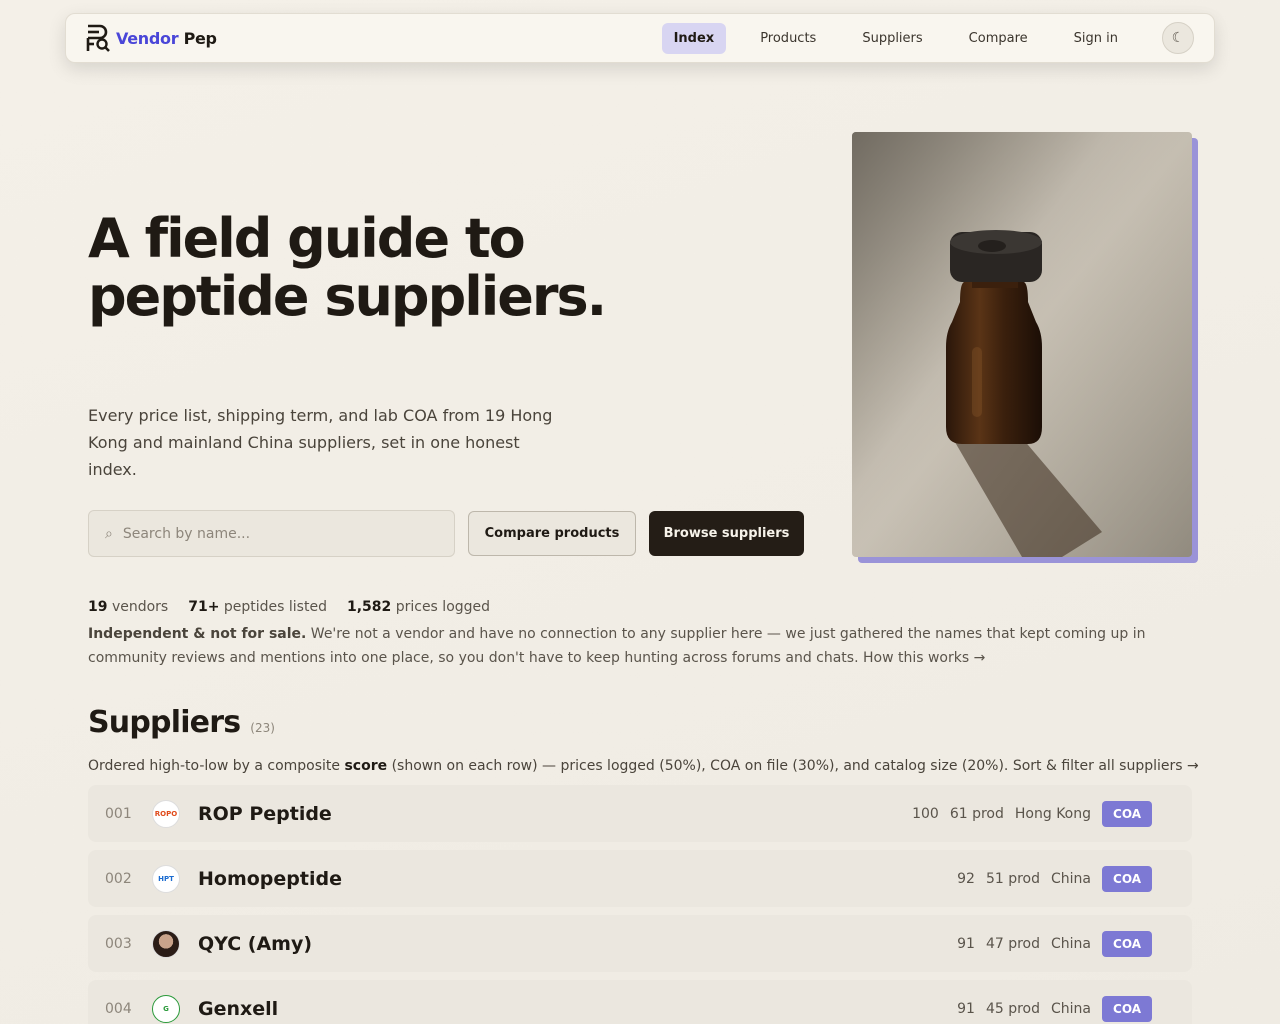  What do you see at coordinates (166, 813) in the screenshot?
I see `supplier-avatar: ROPO` at bounding box center [166, 813].